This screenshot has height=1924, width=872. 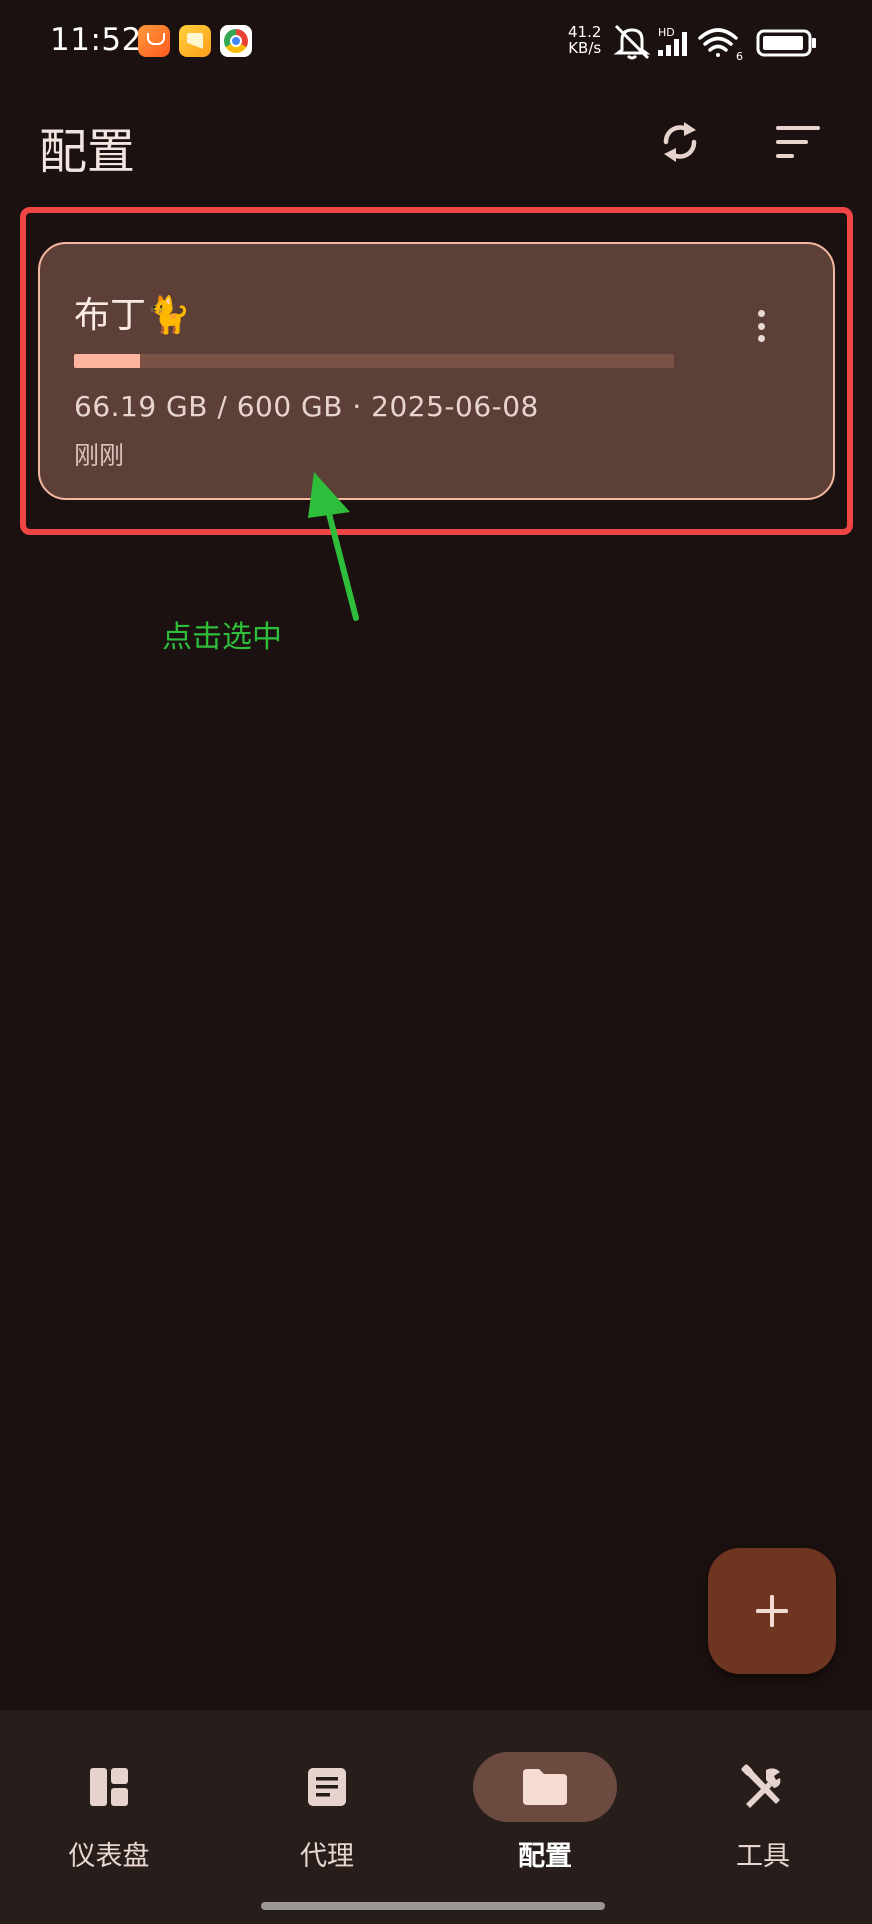 What do you see at coordinates (436, 371) in the screenshot?
I see `profile-card: 布丁🐈 66.19 GB / 600 GB · 2025-06-08 刚刚` at bounding box center [436, 371].